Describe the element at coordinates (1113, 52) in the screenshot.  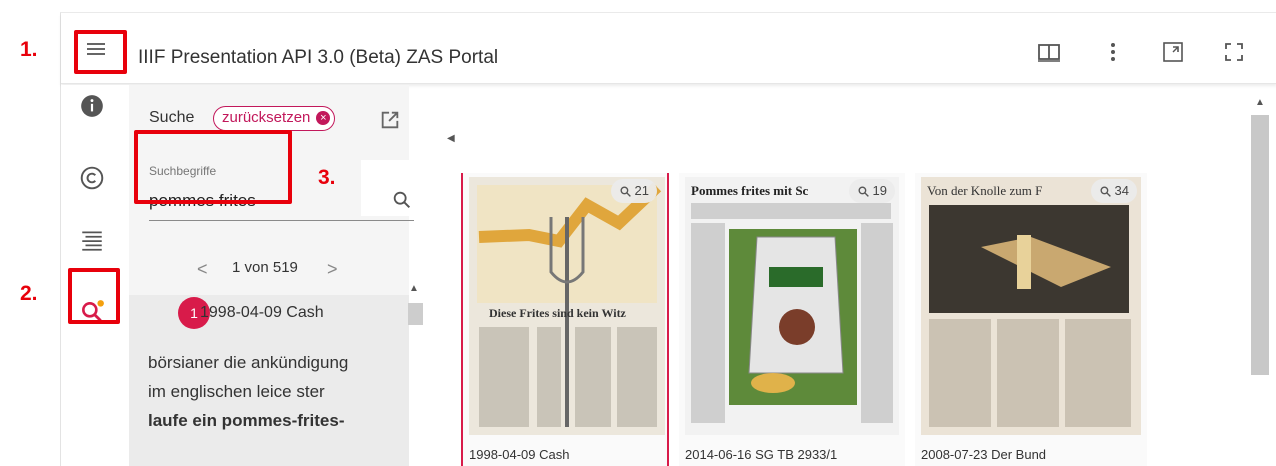
I see `more-vert-icon` at that location.